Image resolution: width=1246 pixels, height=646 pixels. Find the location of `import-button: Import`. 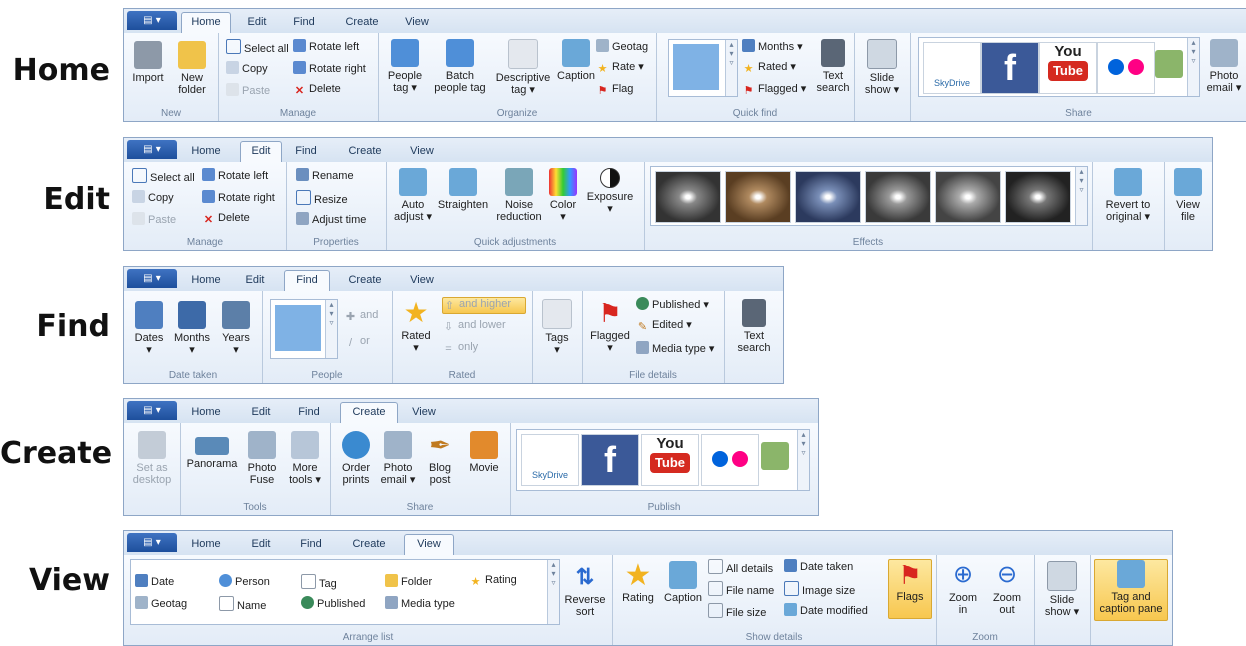

import-button: Import is located at coordinates (148, 62).